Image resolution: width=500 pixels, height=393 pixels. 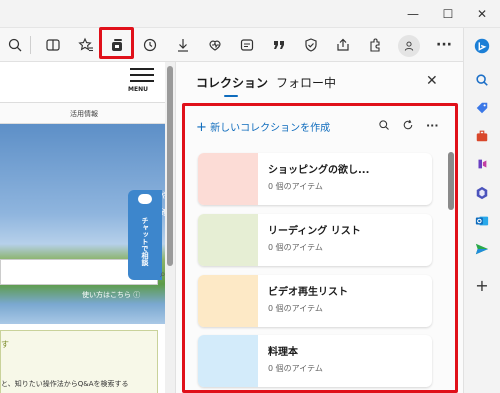 What do you see at coordinates (409, 46) in the screenshot?
I see `profile-icon` at bounding box center [409, 46].